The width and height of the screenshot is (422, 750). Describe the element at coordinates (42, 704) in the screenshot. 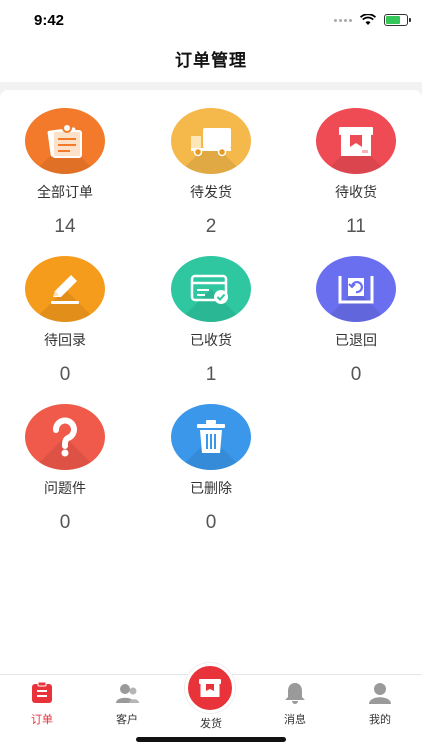

I see `tab-orders: 订单` at that location.